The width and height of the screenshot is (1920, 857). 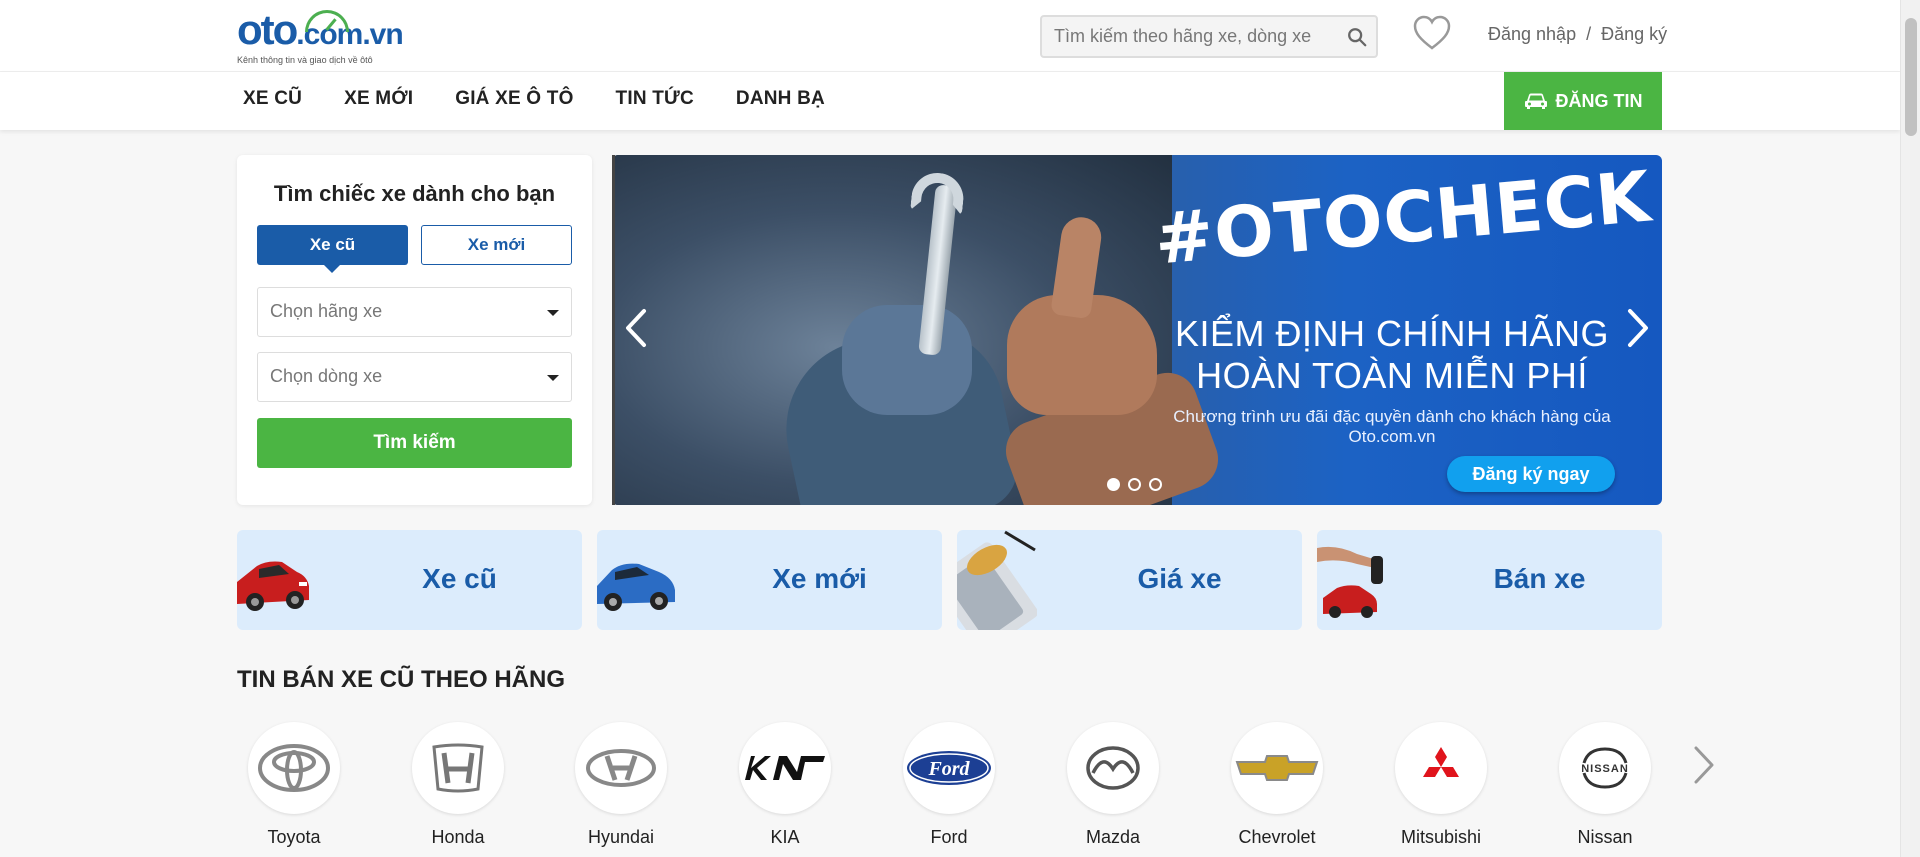 What do you see at coordinates (409, 580) in the screenshot?
I see `category-used-cars: Xe cũ` at bounding box center [409, 580].